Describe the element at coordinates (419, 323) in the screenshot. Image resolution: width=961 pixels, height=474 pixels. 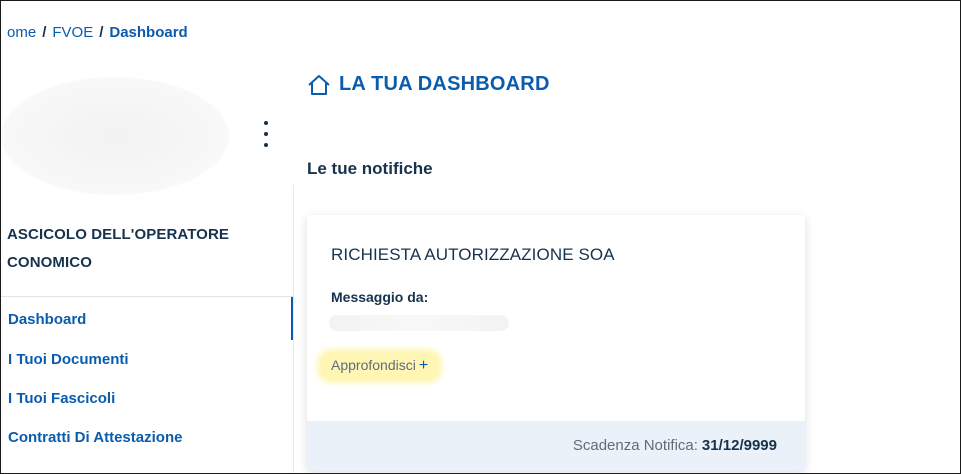
I see `notification-sender` at that location.